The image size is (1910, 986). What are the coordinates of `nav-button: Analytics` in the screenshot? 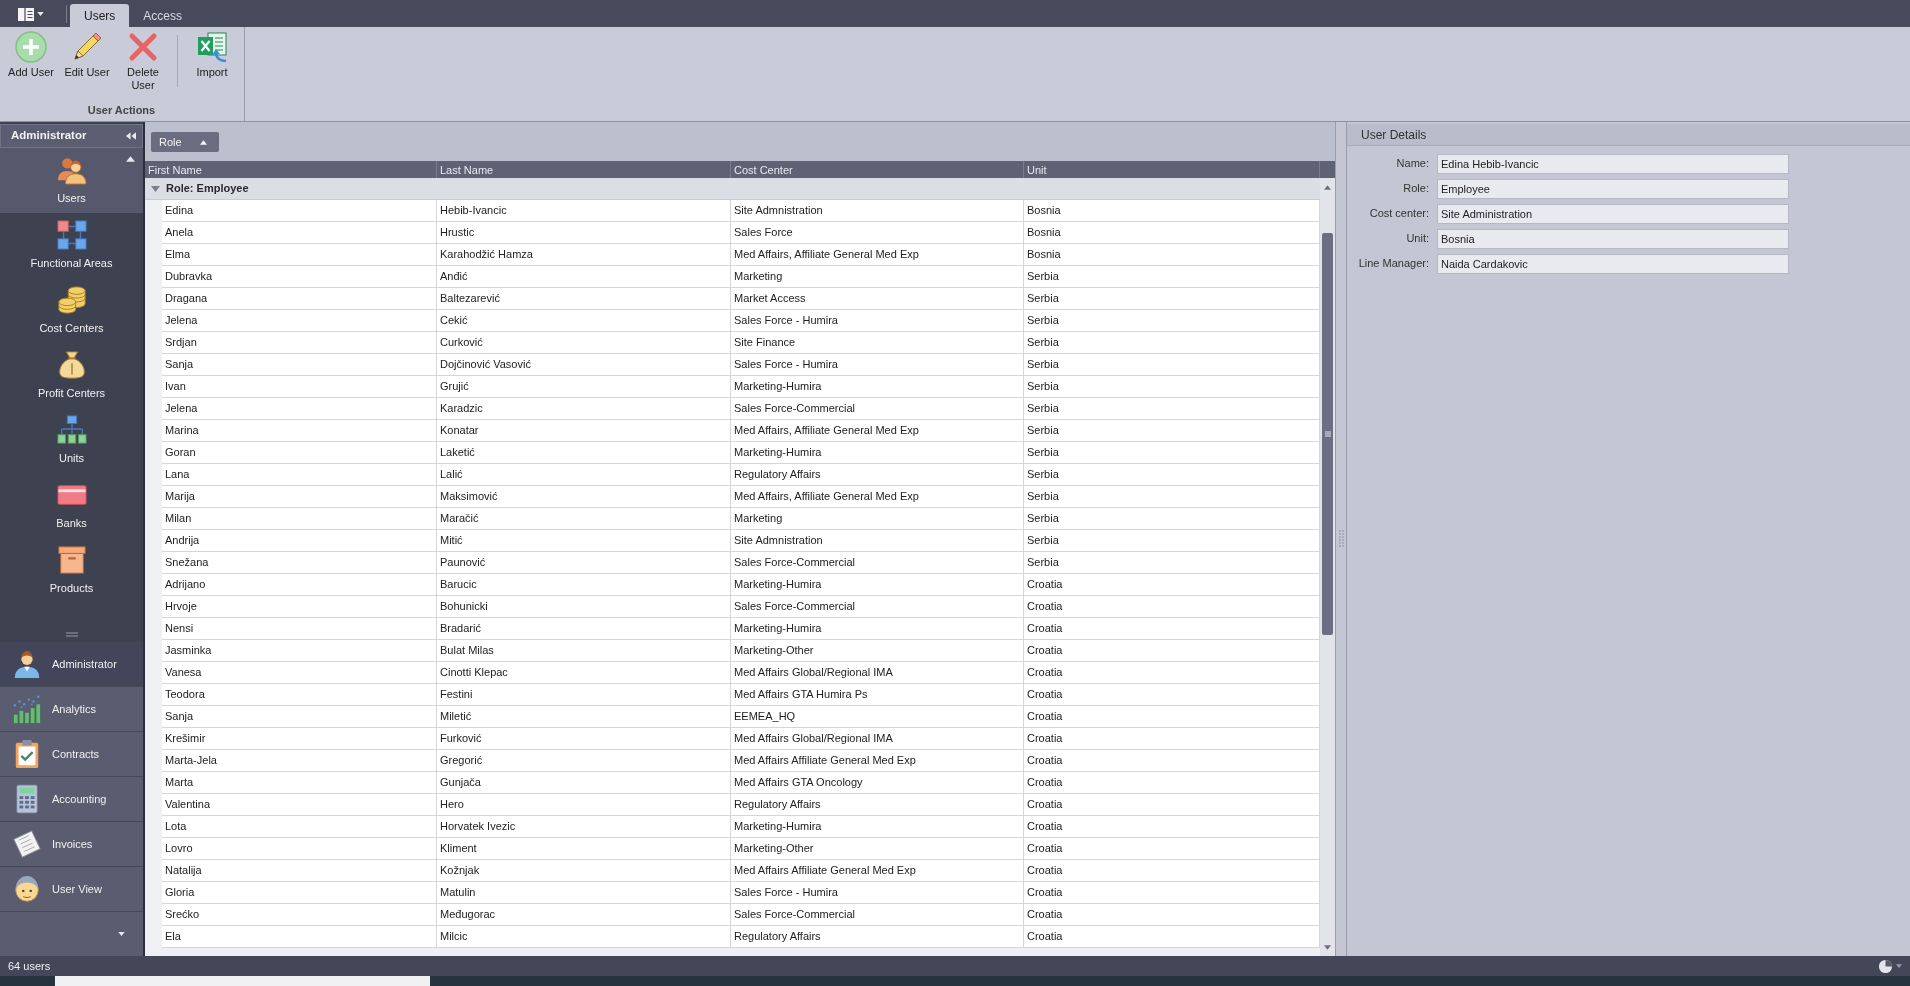 It's located at (71, 709).